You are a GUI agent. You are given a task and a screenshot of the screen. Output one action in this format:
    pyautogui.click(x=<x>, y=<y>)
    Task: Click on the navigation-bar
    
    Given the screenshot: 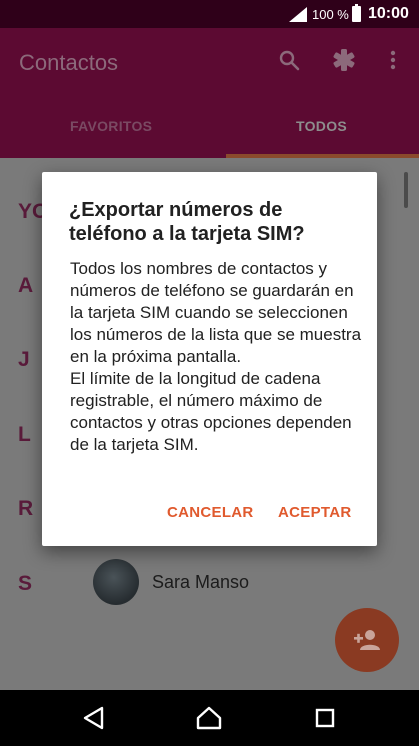 What is the action you would take?
    pyautogui.click(x=209, y=718)
    